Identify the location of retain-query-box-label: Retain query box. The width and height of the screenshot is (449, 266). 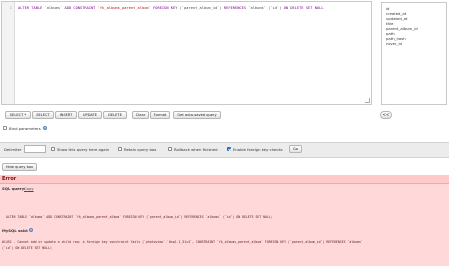
(140, 149).